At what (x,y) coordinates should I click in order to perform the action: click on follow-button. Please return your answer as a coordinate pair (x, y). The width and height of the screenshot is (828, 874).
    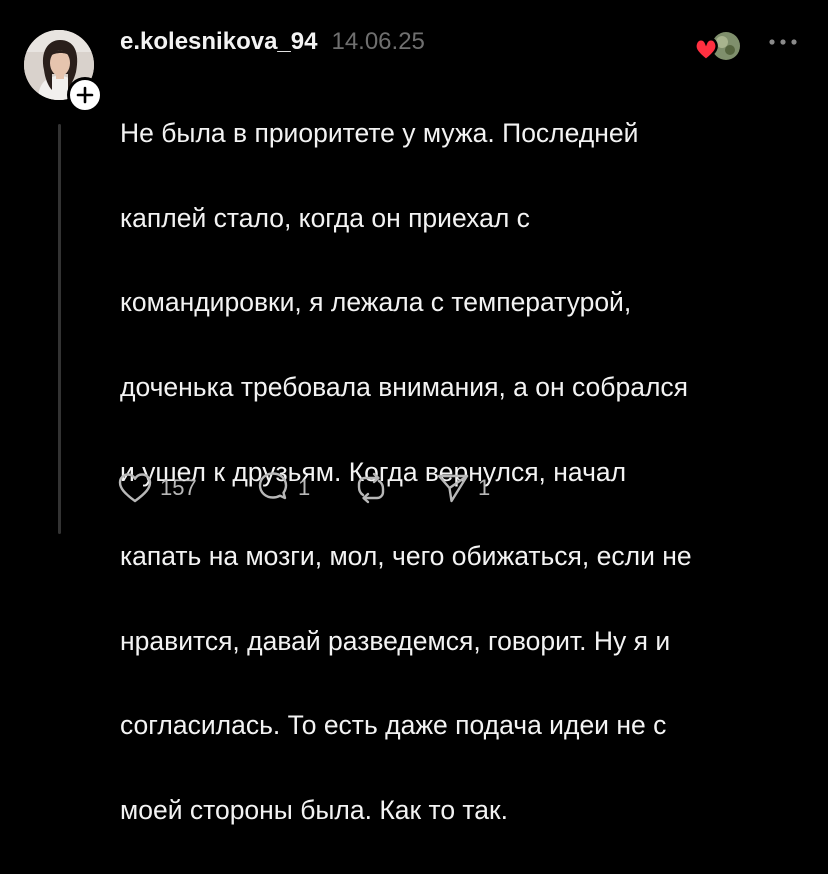
    Looking at the image, I should click on (85, 95).